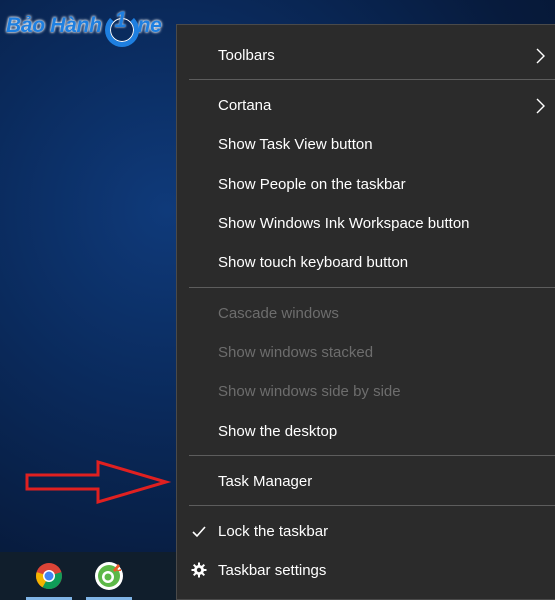  I want to click on menu-item-label: Lock the taskbar, so click(273, 531).